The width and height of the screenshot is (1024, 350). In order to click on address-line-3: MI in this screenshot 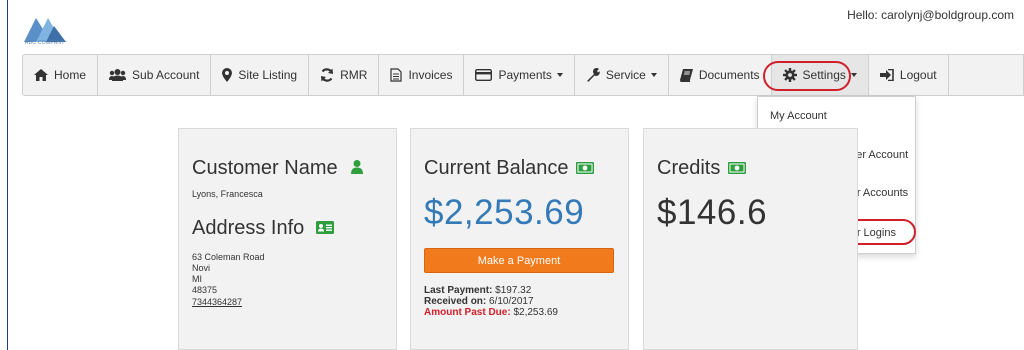, I will do `click(197, 279)`.